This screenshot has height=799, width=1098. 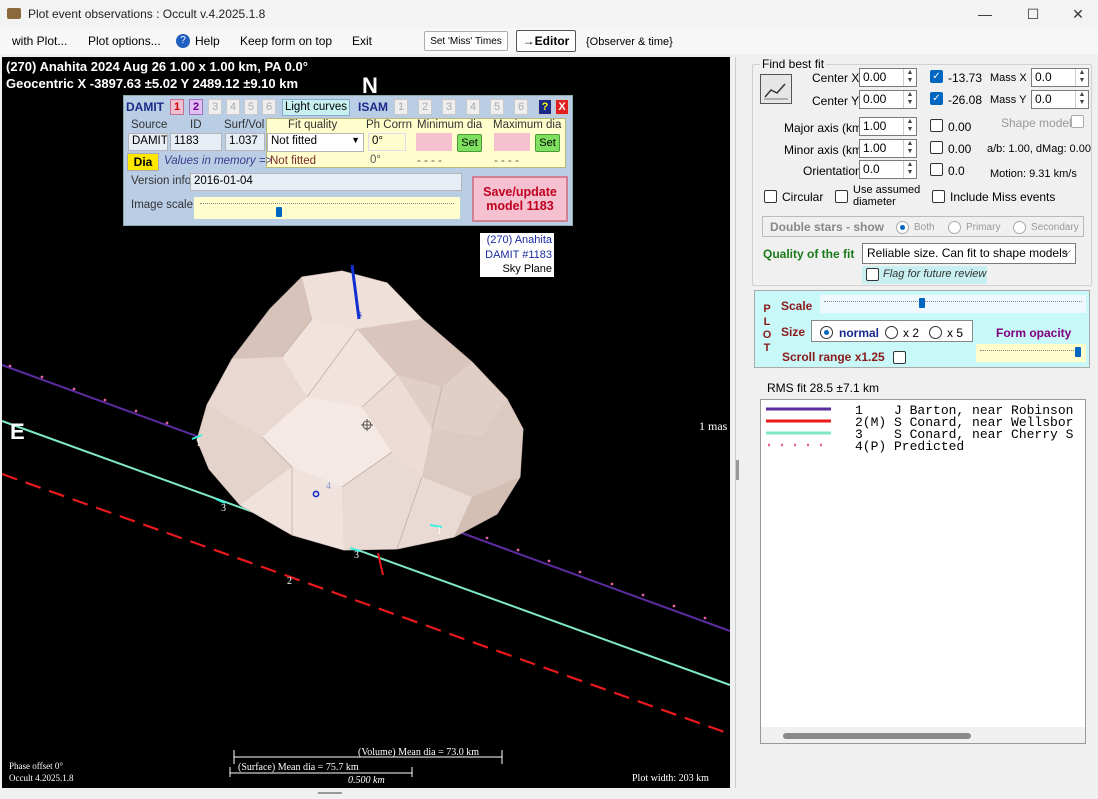 What do you see at coordinates (143, 162) in the screenshot?
I see `dia-button: Dia` at bounding box center [143, 162].